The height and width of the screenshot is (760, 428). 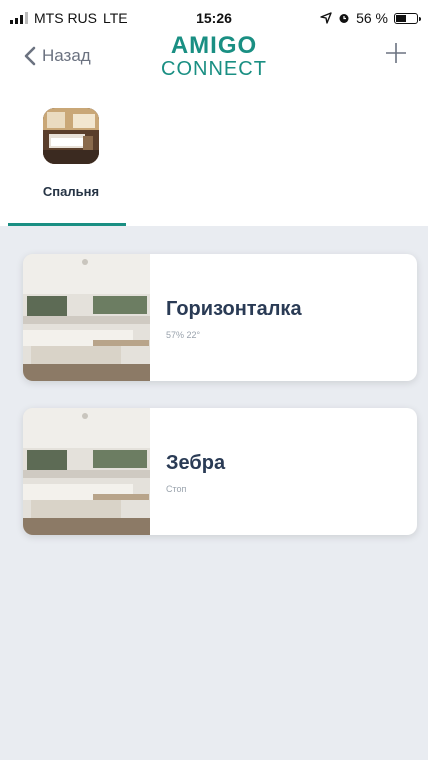 What do you see at coordinates (67, 224) in the screenshot?
I see `tab-indicator` at bounding box center [67, 224].